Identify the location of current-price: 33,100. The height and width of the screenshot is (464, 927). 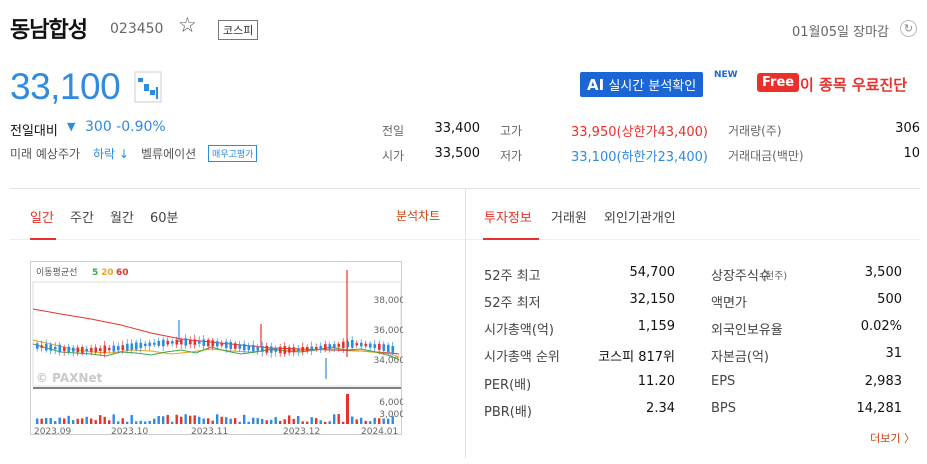
(65, 86).